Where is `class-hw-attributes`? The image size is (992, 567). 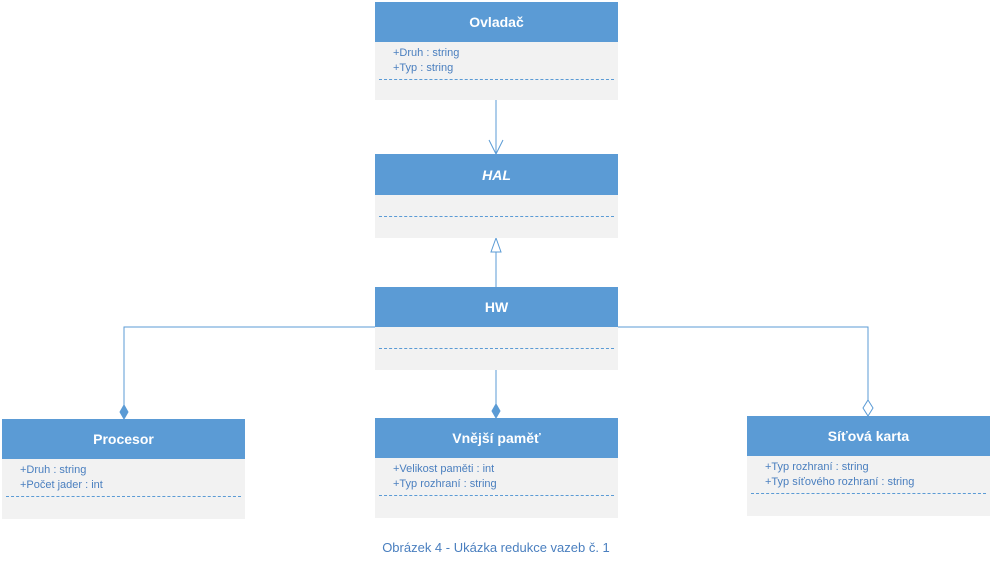 class-hw-attributes is located at coordinates (496, 338).